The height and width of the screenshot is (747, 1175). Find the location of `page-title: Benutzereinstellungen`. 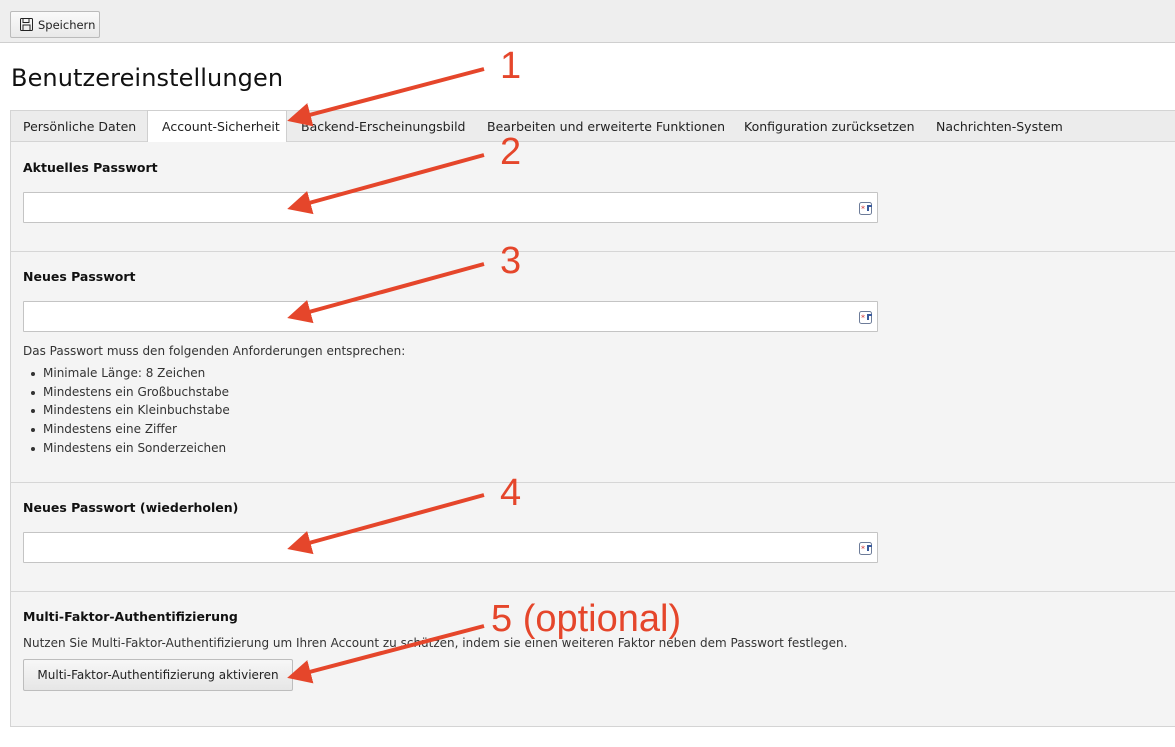

page-title: Benutzereinstellungen is located at coordinates (147, 78).